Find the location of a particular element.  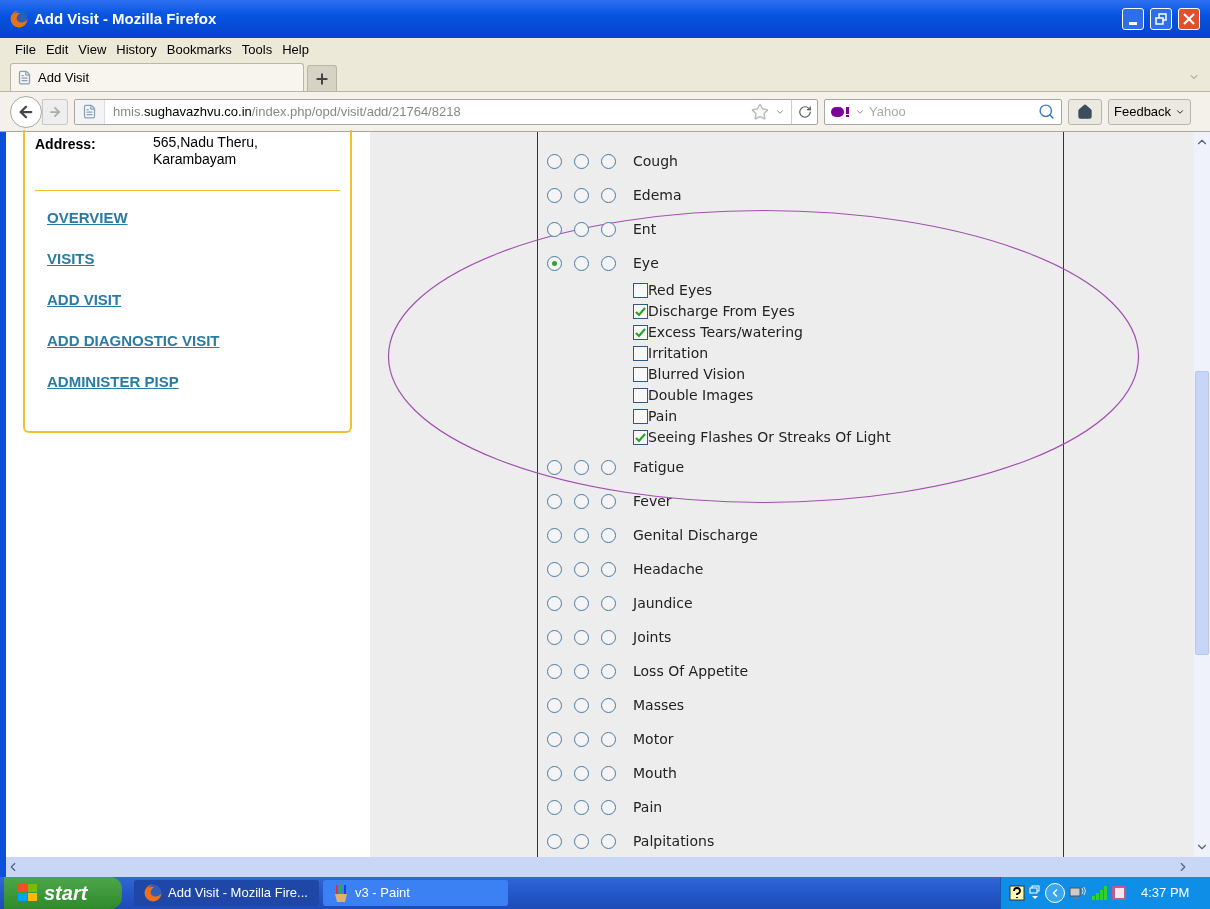

menu-item: File is located at coordinates (25, 50).